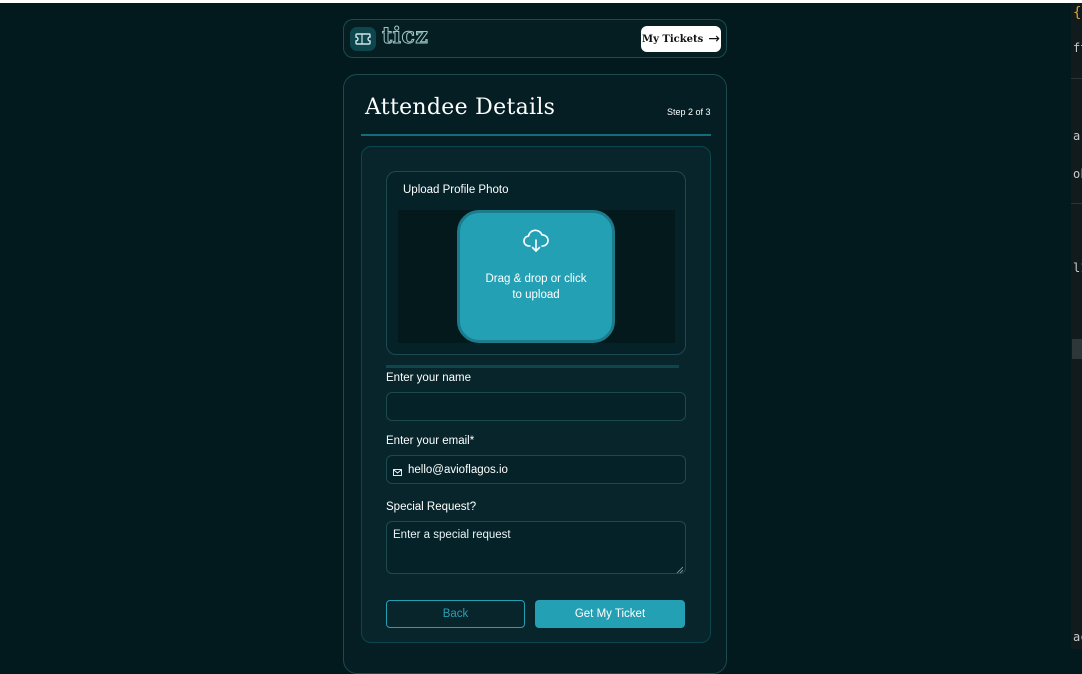 The image size is (1082, 674). I want to click on arrow-right-icon: →, so click(714, 39).